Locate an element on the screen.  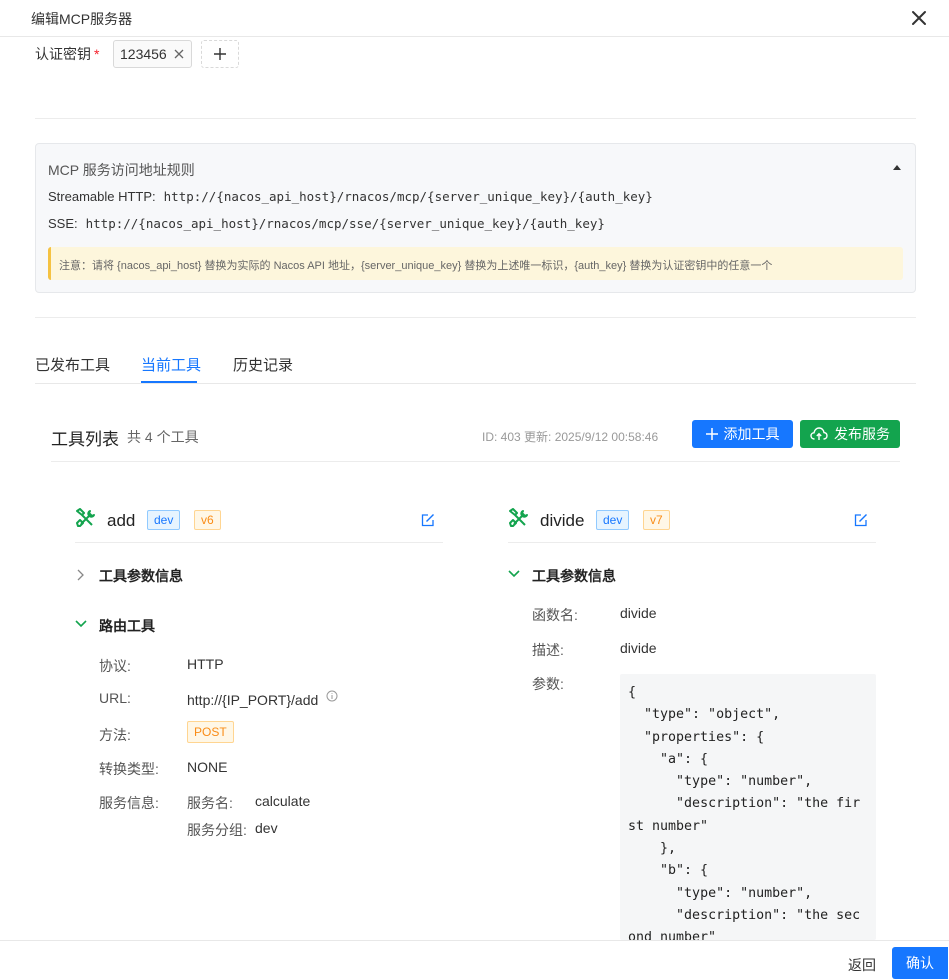
convert-type-label: 转换类型: is located at coordinates (129, 769).